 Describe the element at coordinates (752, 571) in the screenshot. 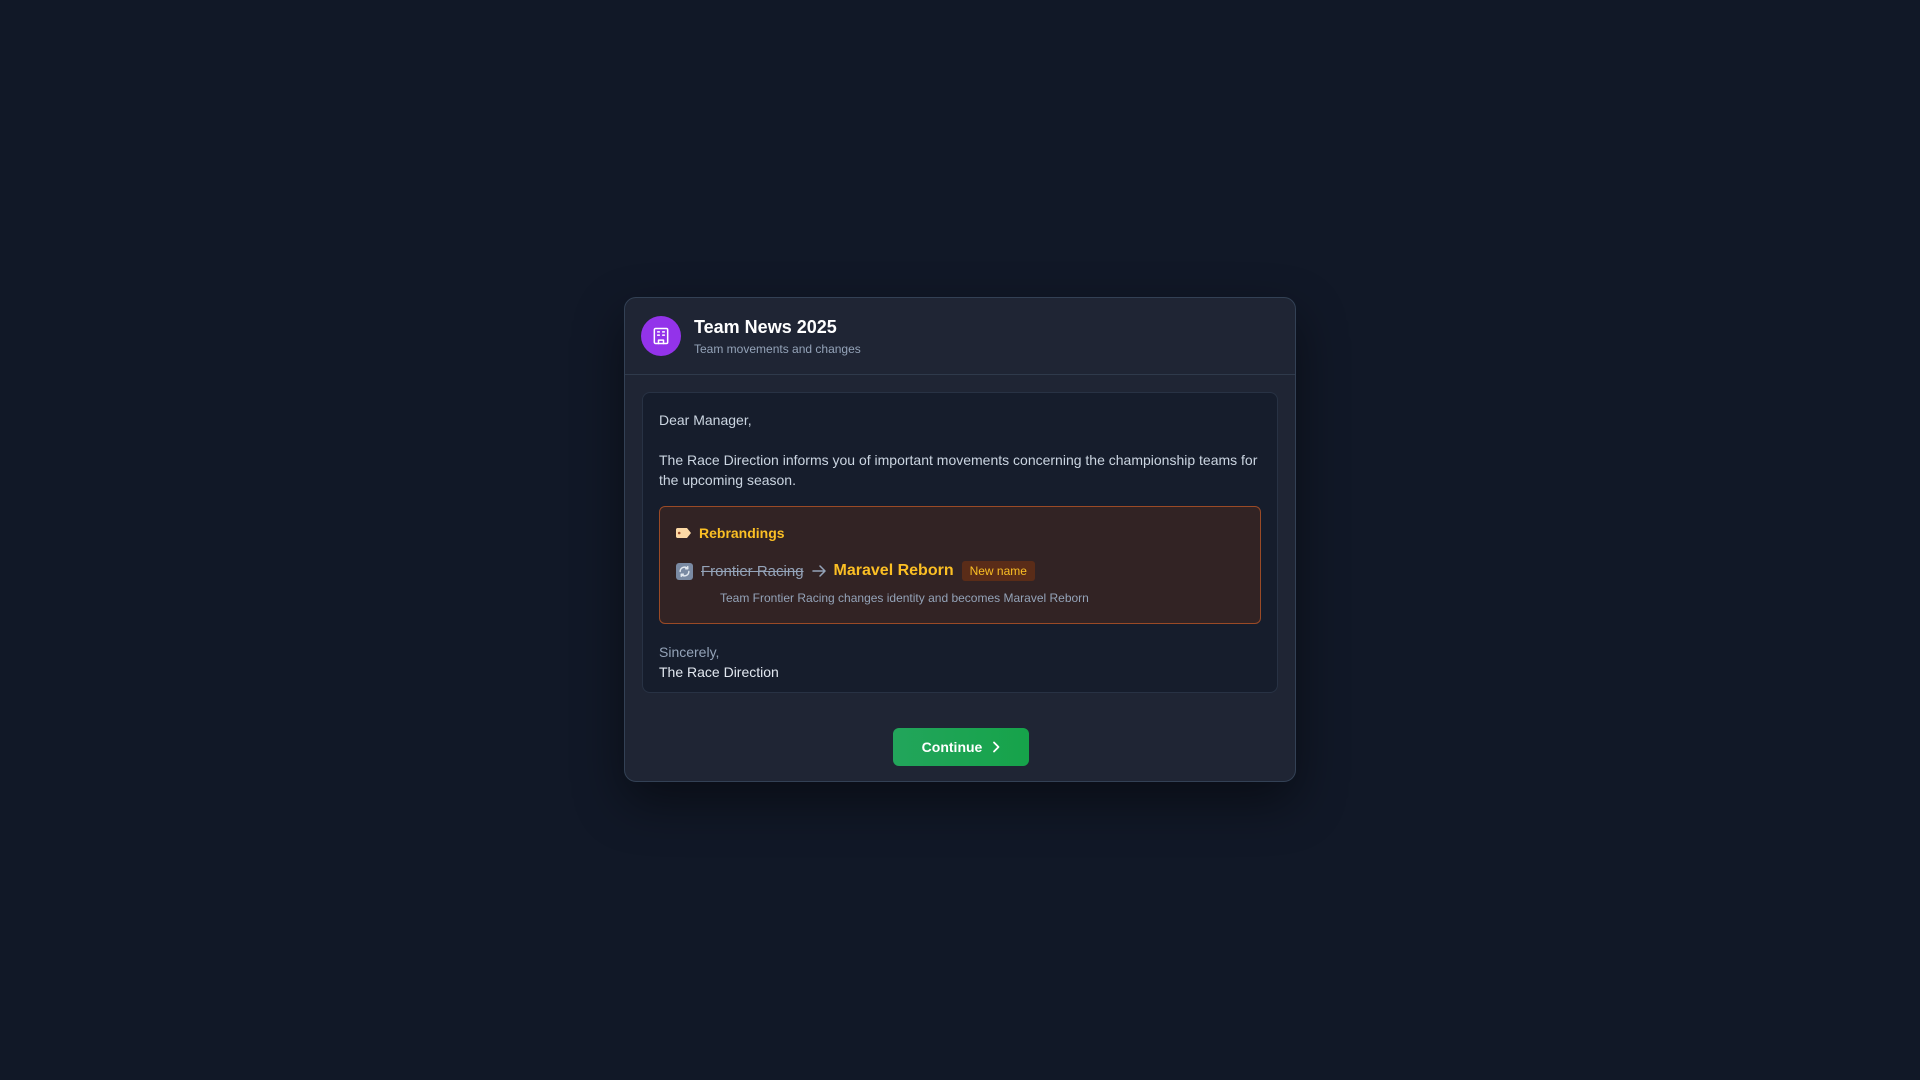

I see `old-team-name: Frontier Racing` at that location.